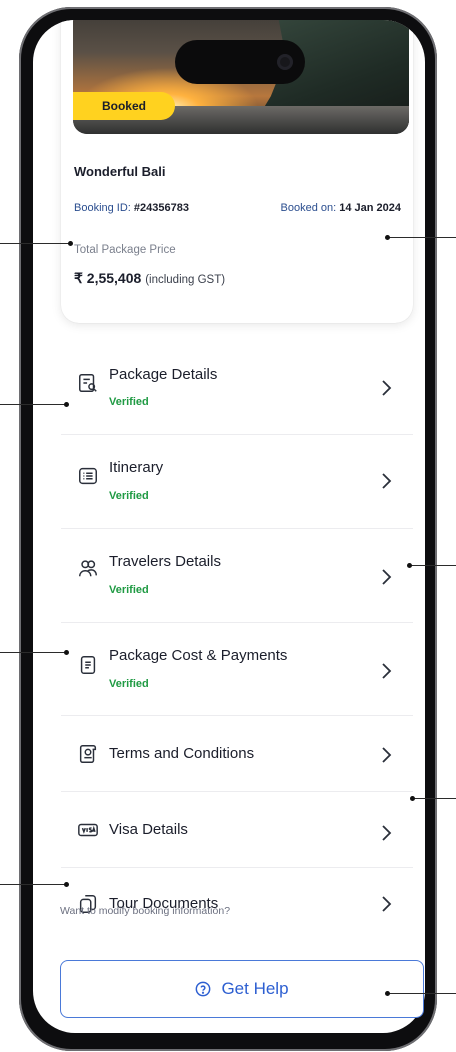 Image resolution: width=456 pixels, height=1052 pixels. Describe the element at coordinates (150, 278) in the screenshot. I see `package-price: ₹ 2,55,408 (including GST)` at that location.